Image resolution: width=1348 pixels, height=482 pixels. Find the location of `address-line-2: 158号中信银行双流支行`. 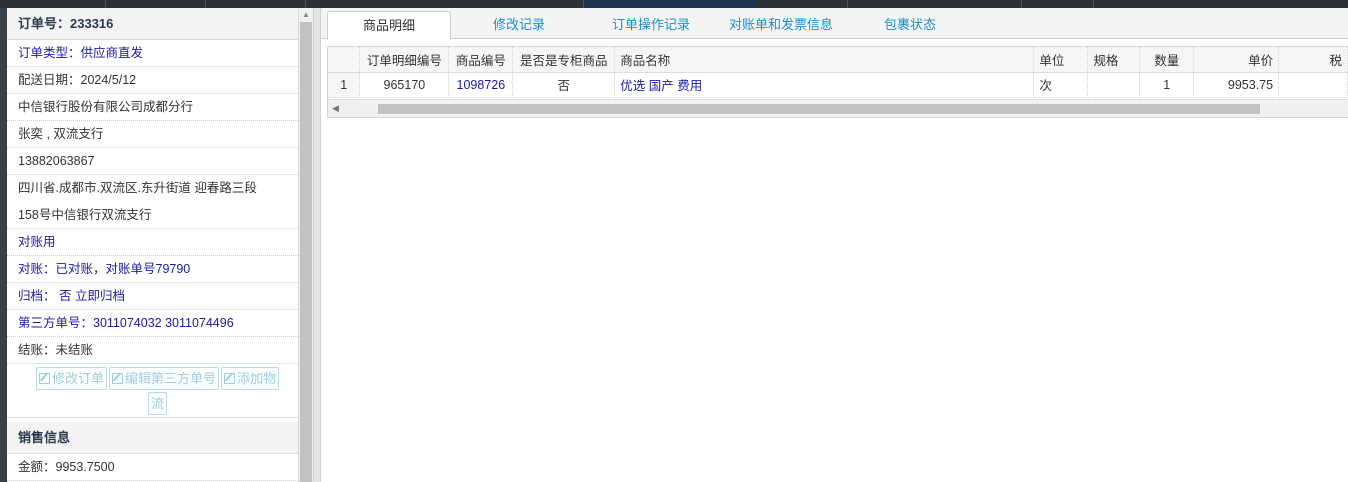

address-line-2: 158号中信银行双流支行 is located at coordinates (152, 215).